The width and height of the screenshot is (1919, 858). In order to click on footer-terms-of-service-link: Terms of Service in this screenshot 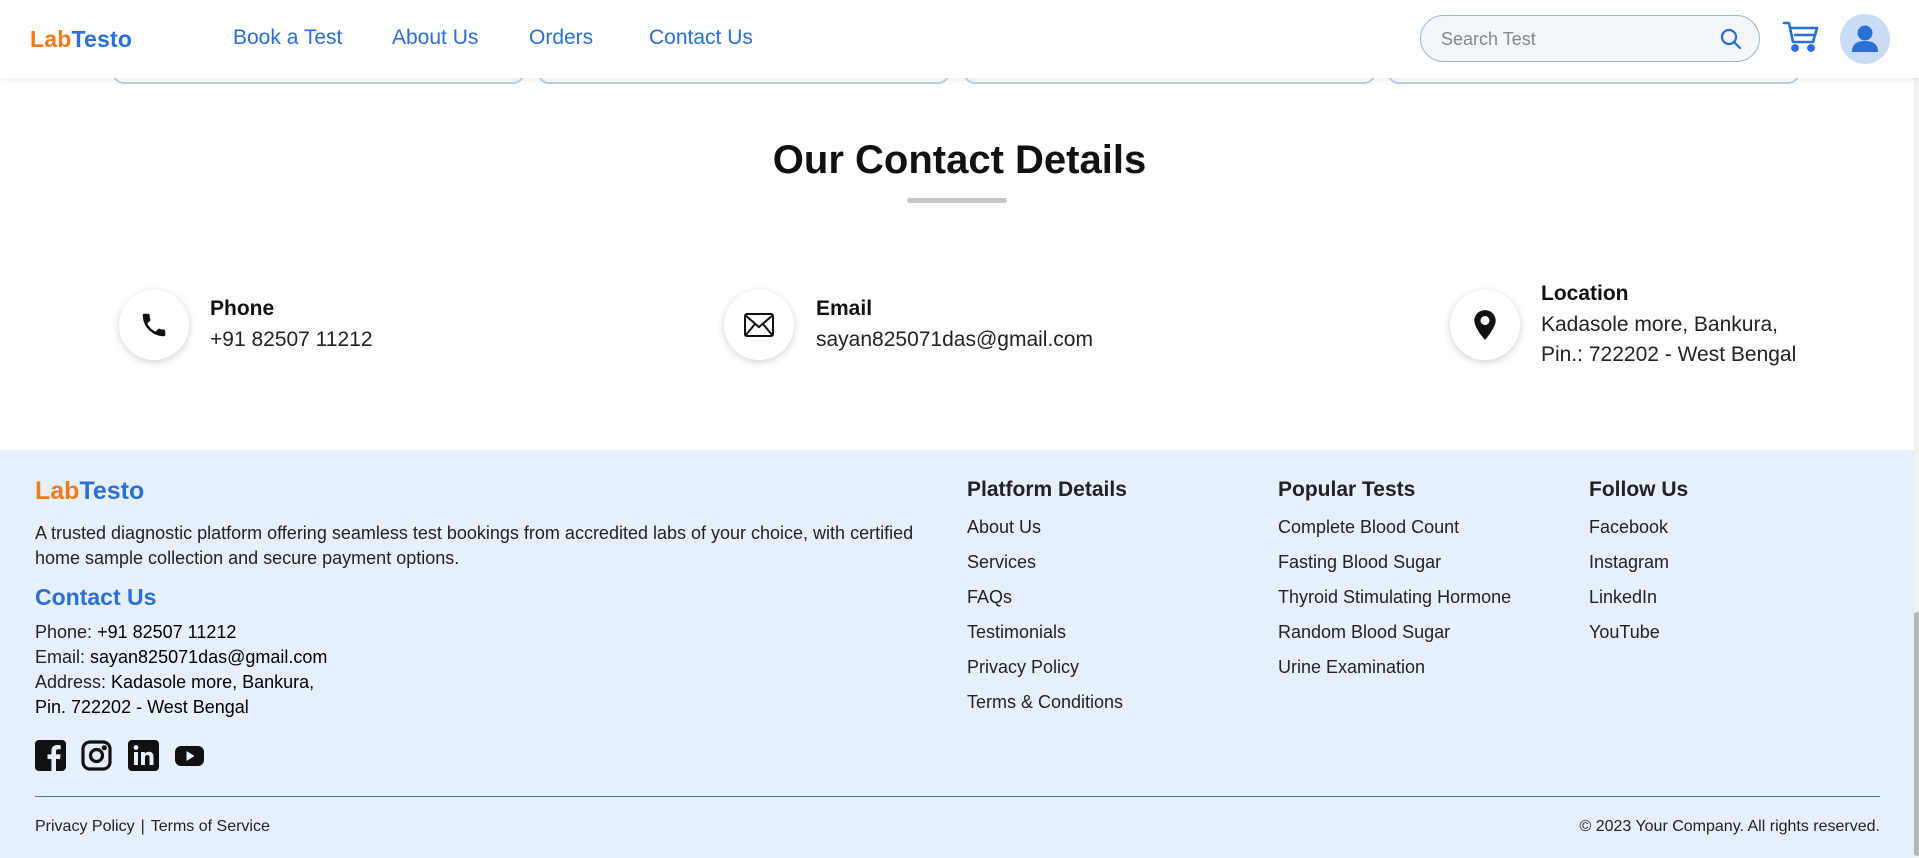, I will do `click(210, 826)`.